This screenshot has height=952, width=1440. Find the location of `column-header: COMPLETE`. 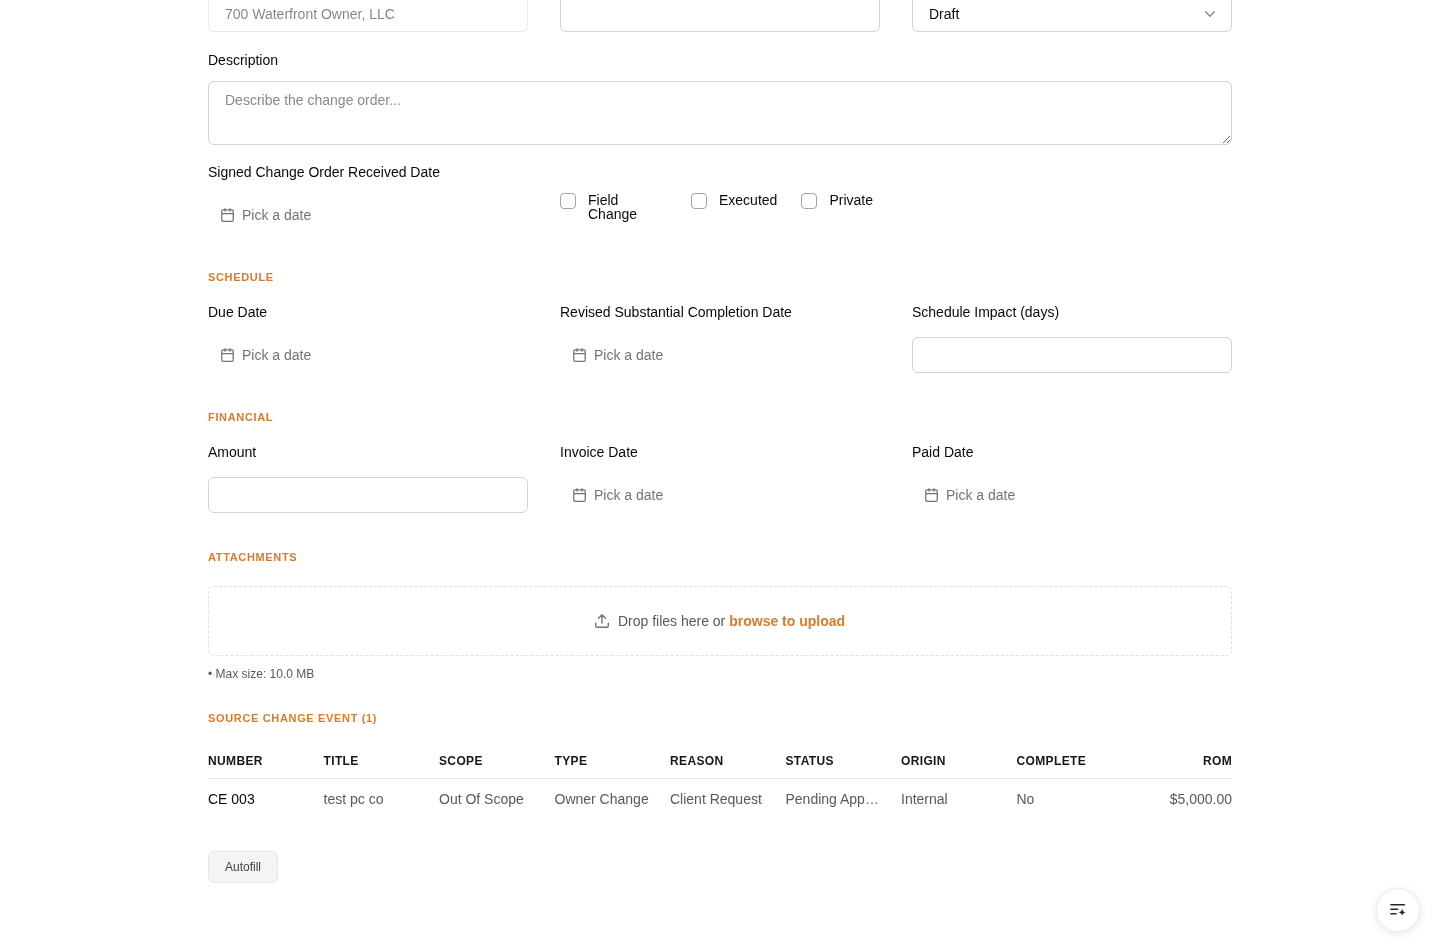

column-header: COMPLETE is located at coordinates (1051, 761).